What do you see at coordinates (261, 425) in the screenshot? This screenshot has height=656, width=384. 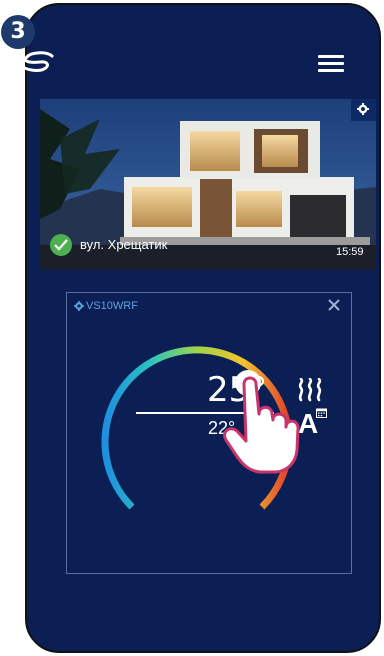 I see `pointing-hand-icon` at bounding box center [261, 425].